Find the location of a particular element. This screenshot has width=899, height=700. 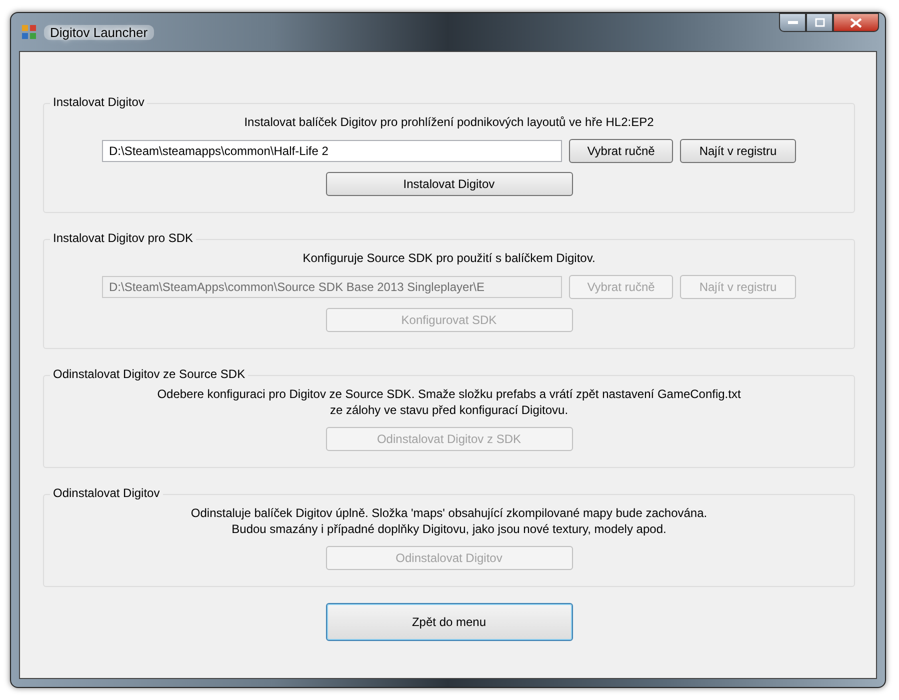

minimize-icon is located at coordinates (793, 22).